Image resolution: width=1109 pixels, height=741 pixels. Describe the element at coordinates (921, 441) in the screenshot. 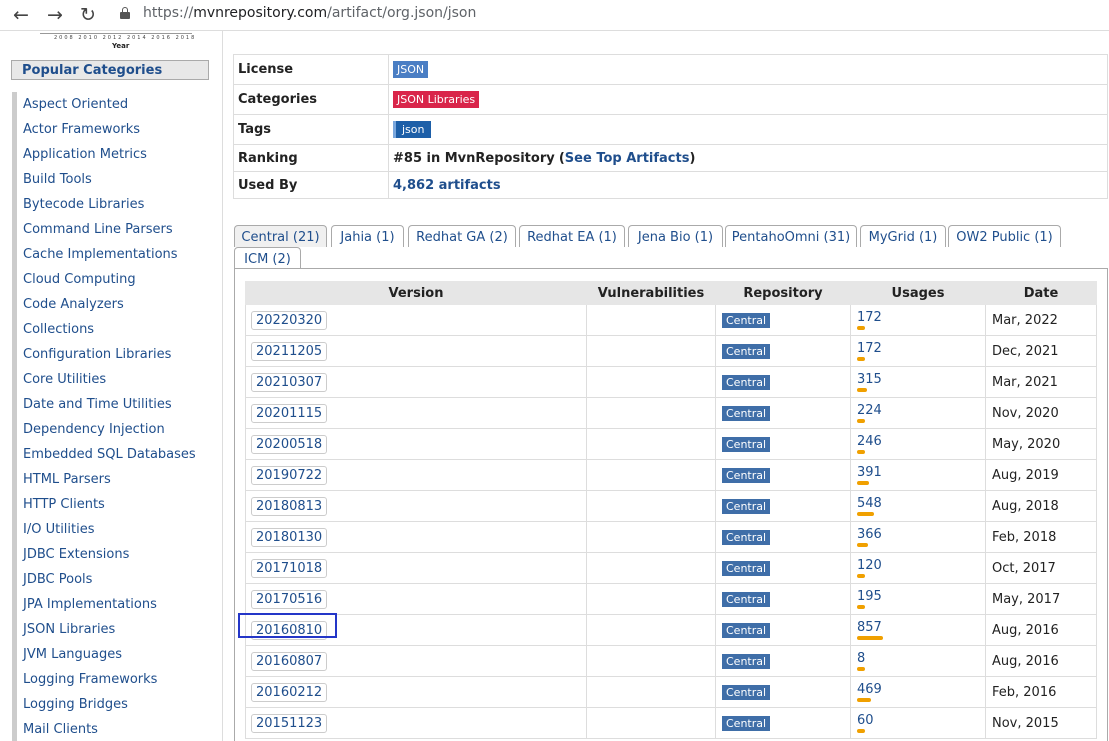

I see `usages-link: 246` at that location.